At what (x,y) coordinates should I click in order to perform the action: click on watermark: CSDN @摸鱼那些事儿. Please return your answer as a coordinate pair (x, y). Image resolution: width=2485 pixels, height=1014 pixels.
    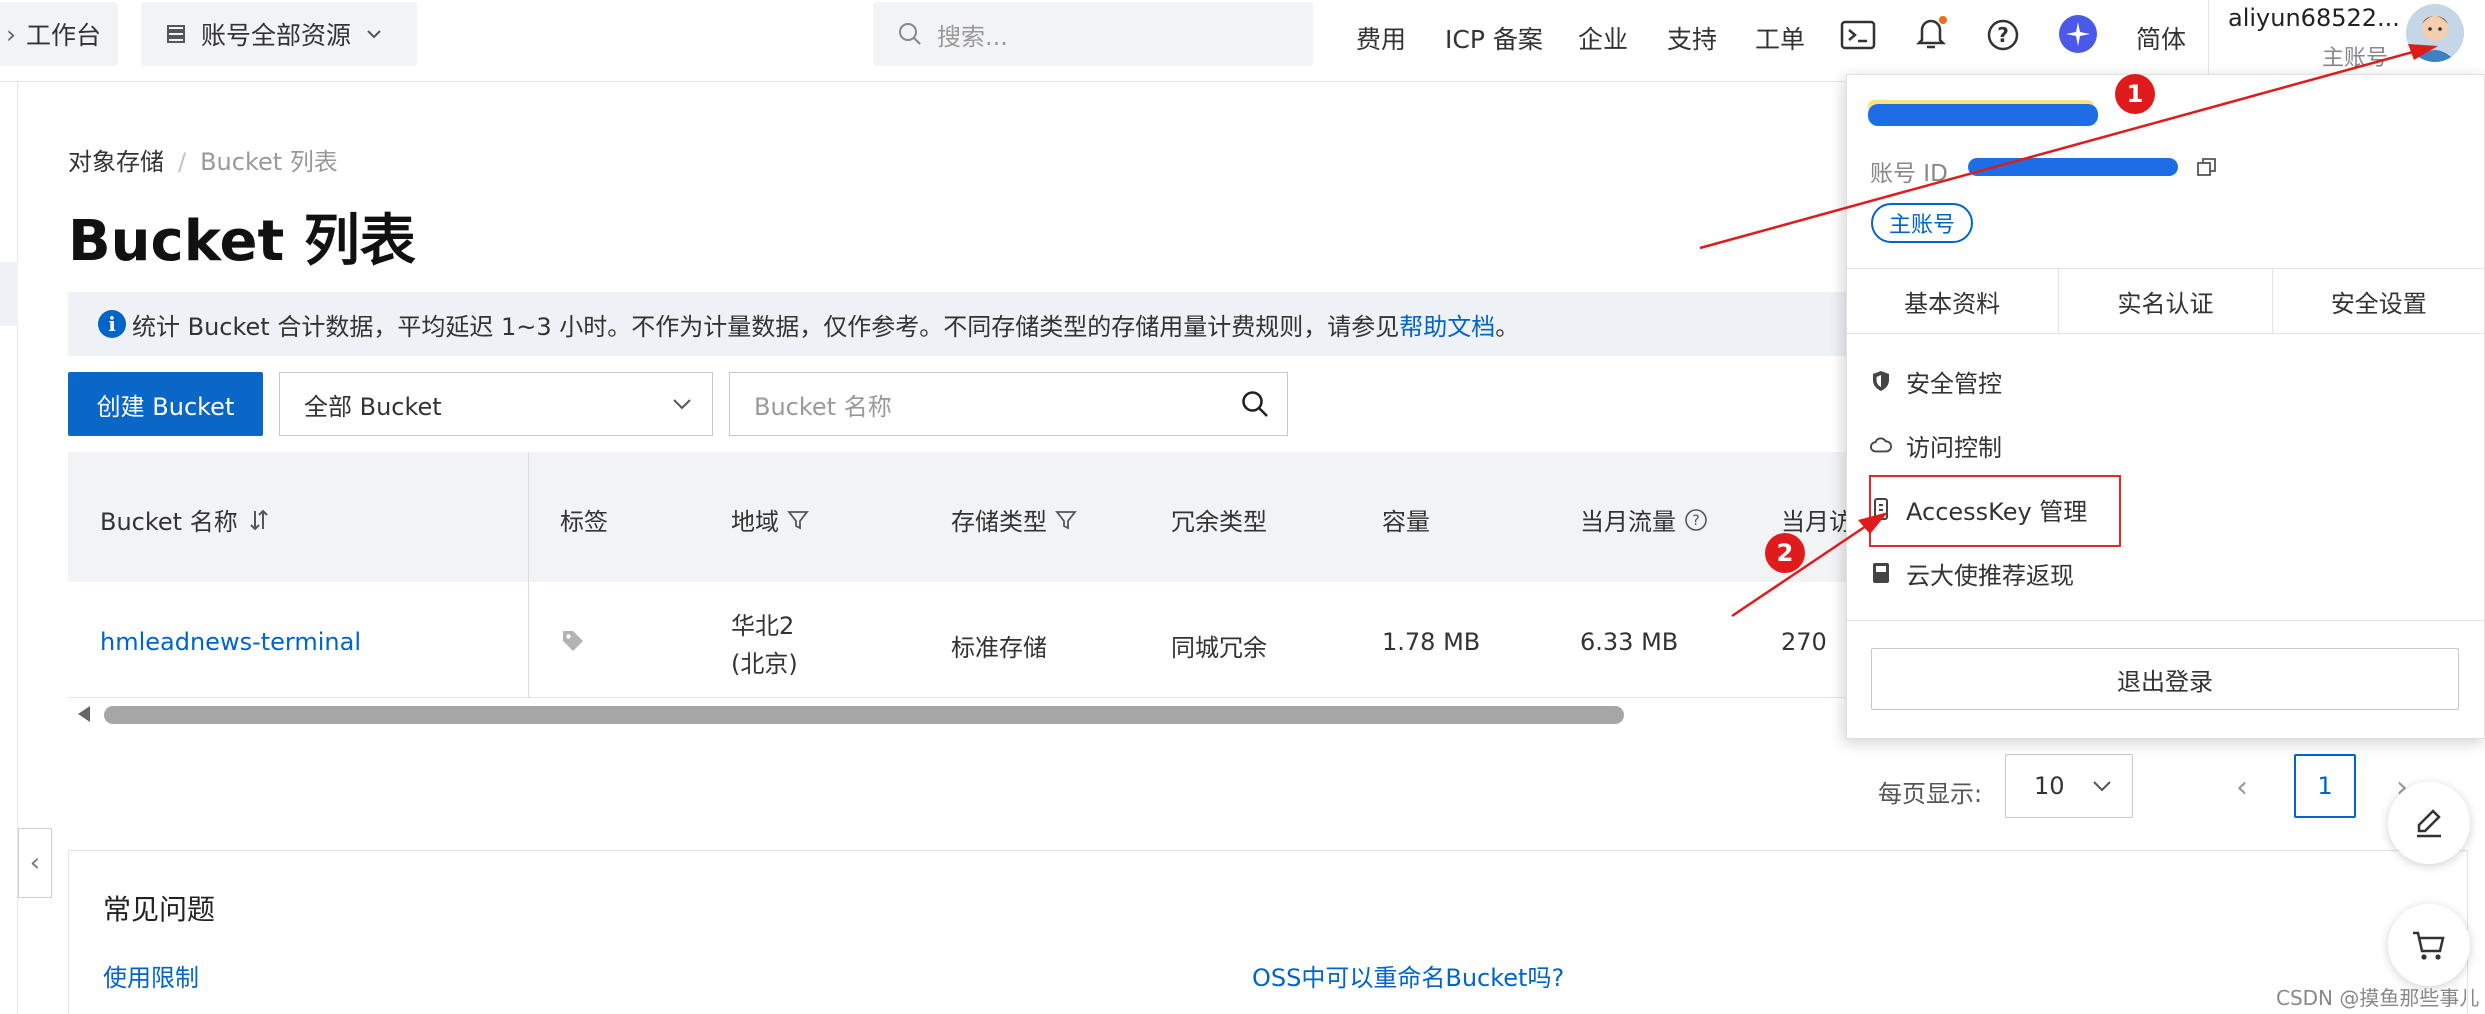
    Looking at the image, I should click on (2378, 998).